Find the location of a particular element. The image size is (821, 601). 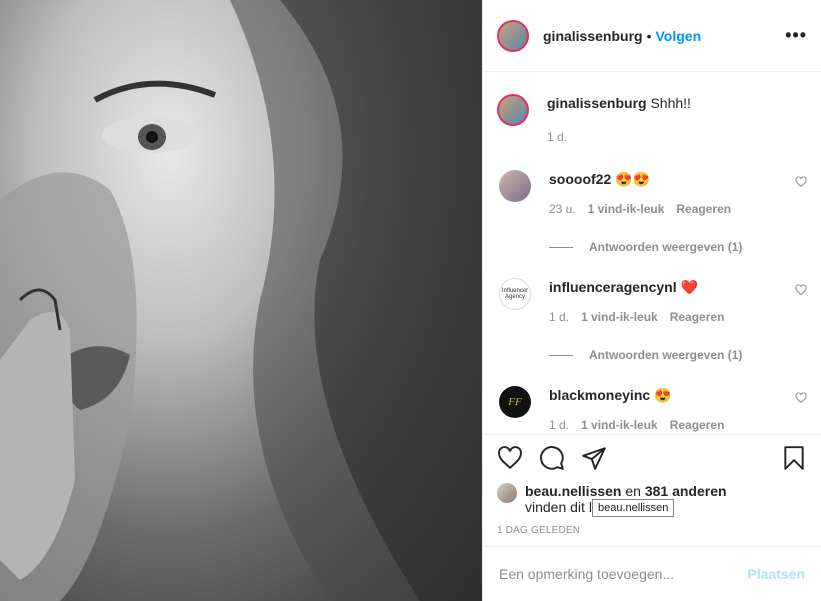

likes-connector: en is located at coordinates (633, 491).